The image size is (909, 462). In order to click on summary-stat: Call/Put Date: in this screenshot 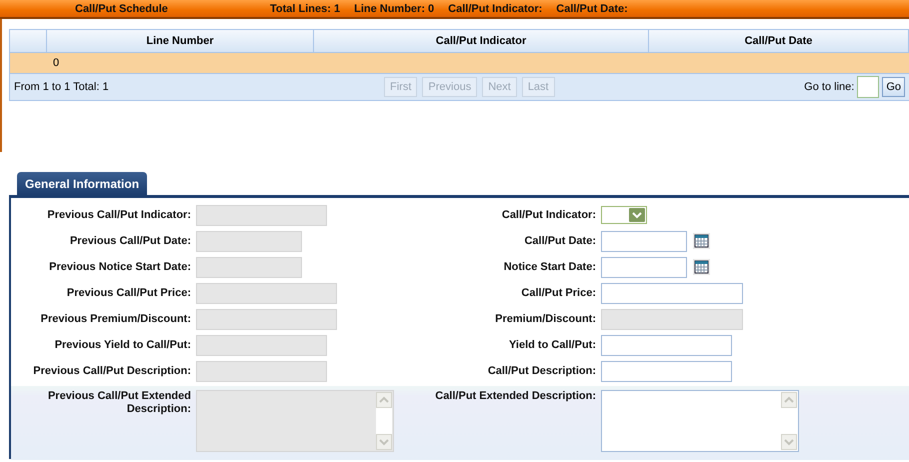, I will do `click(592, 8)`.